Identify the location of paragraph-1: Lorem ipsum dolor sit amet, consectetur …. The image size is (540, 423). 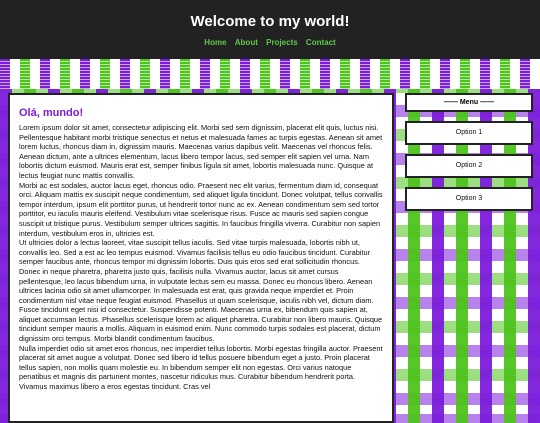
(201, 151).